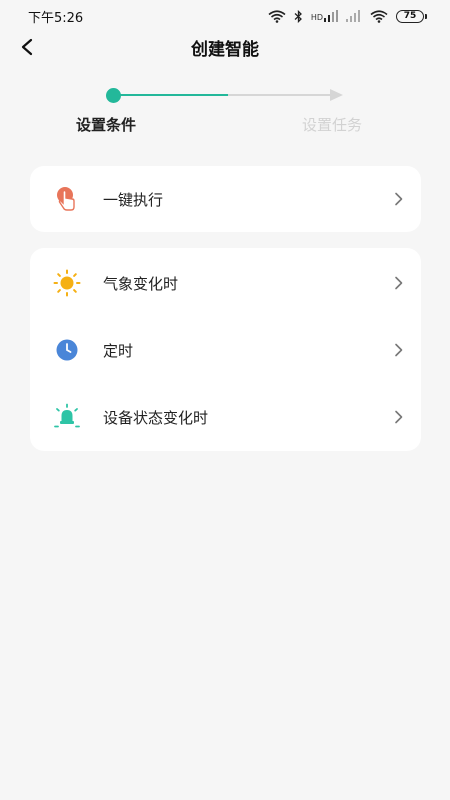  I want to click on step-progress-line, so click(172, 95).